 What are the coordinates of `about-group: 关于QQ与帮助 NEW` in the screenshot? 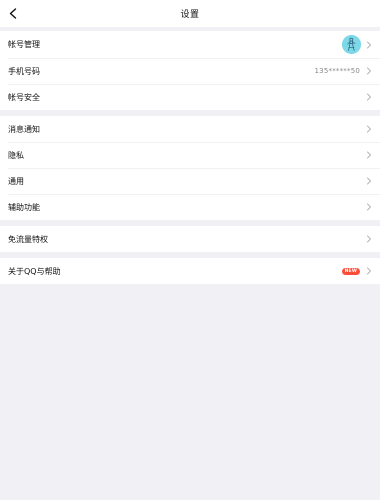 It's located at (190, 271).